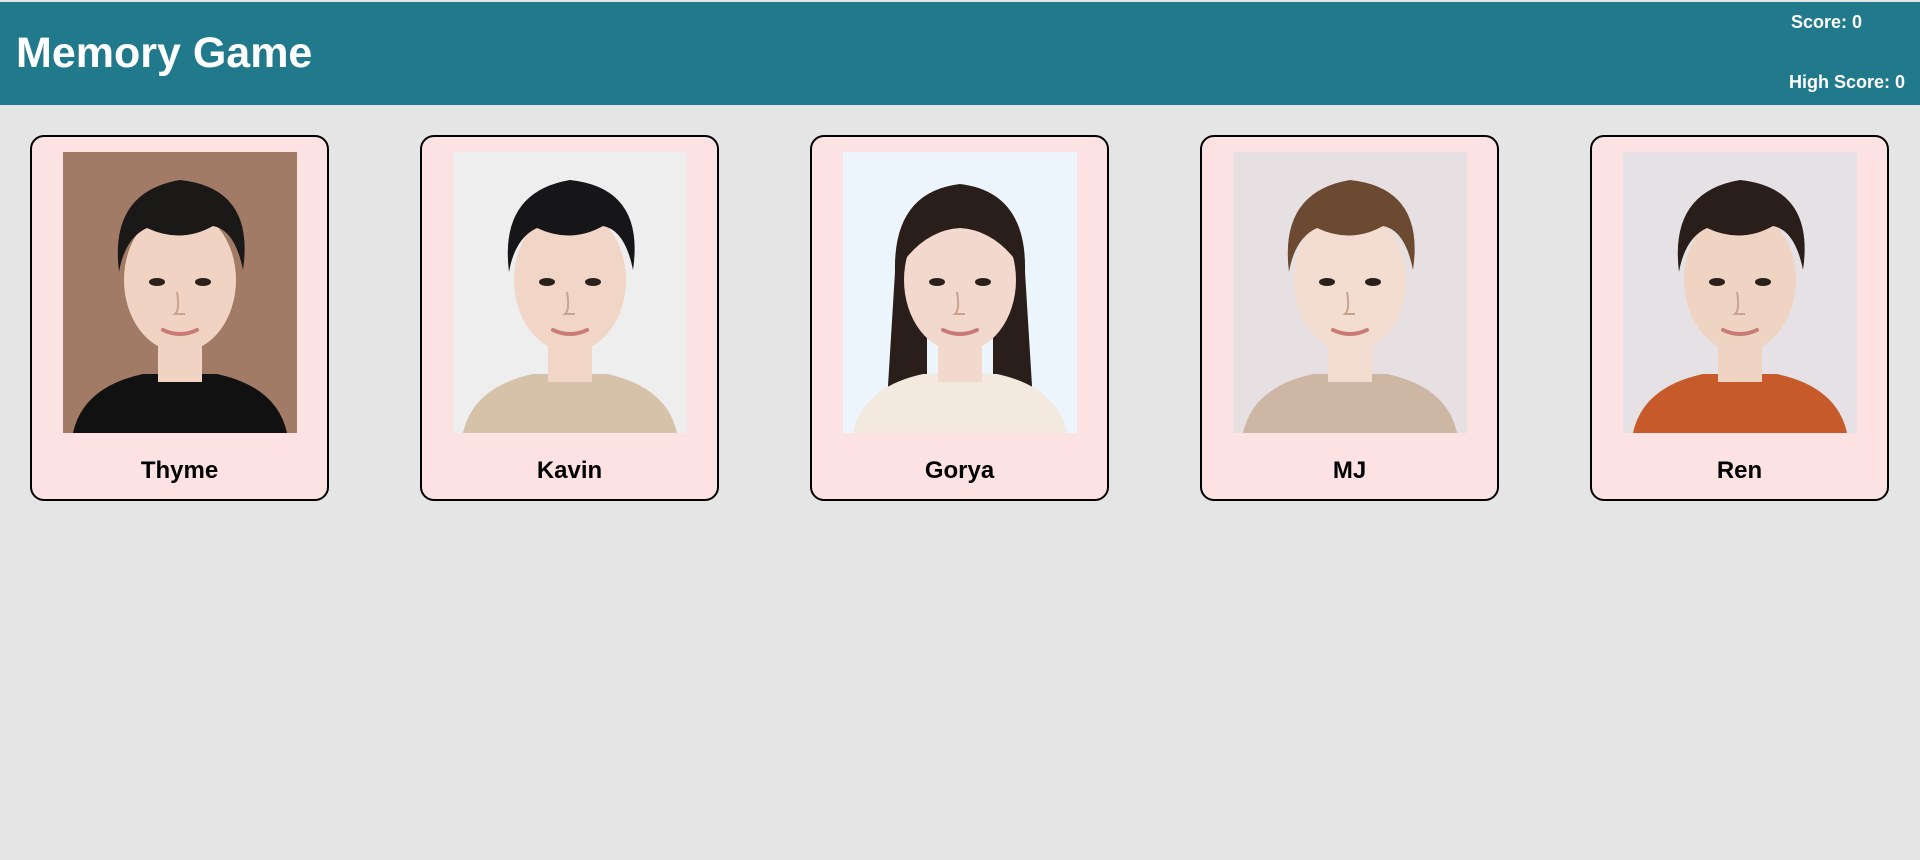  What do you see at coordinates (164, 53) in the screenshot?
I see `game-title: Memory Game` at bounding box center [164, 53].